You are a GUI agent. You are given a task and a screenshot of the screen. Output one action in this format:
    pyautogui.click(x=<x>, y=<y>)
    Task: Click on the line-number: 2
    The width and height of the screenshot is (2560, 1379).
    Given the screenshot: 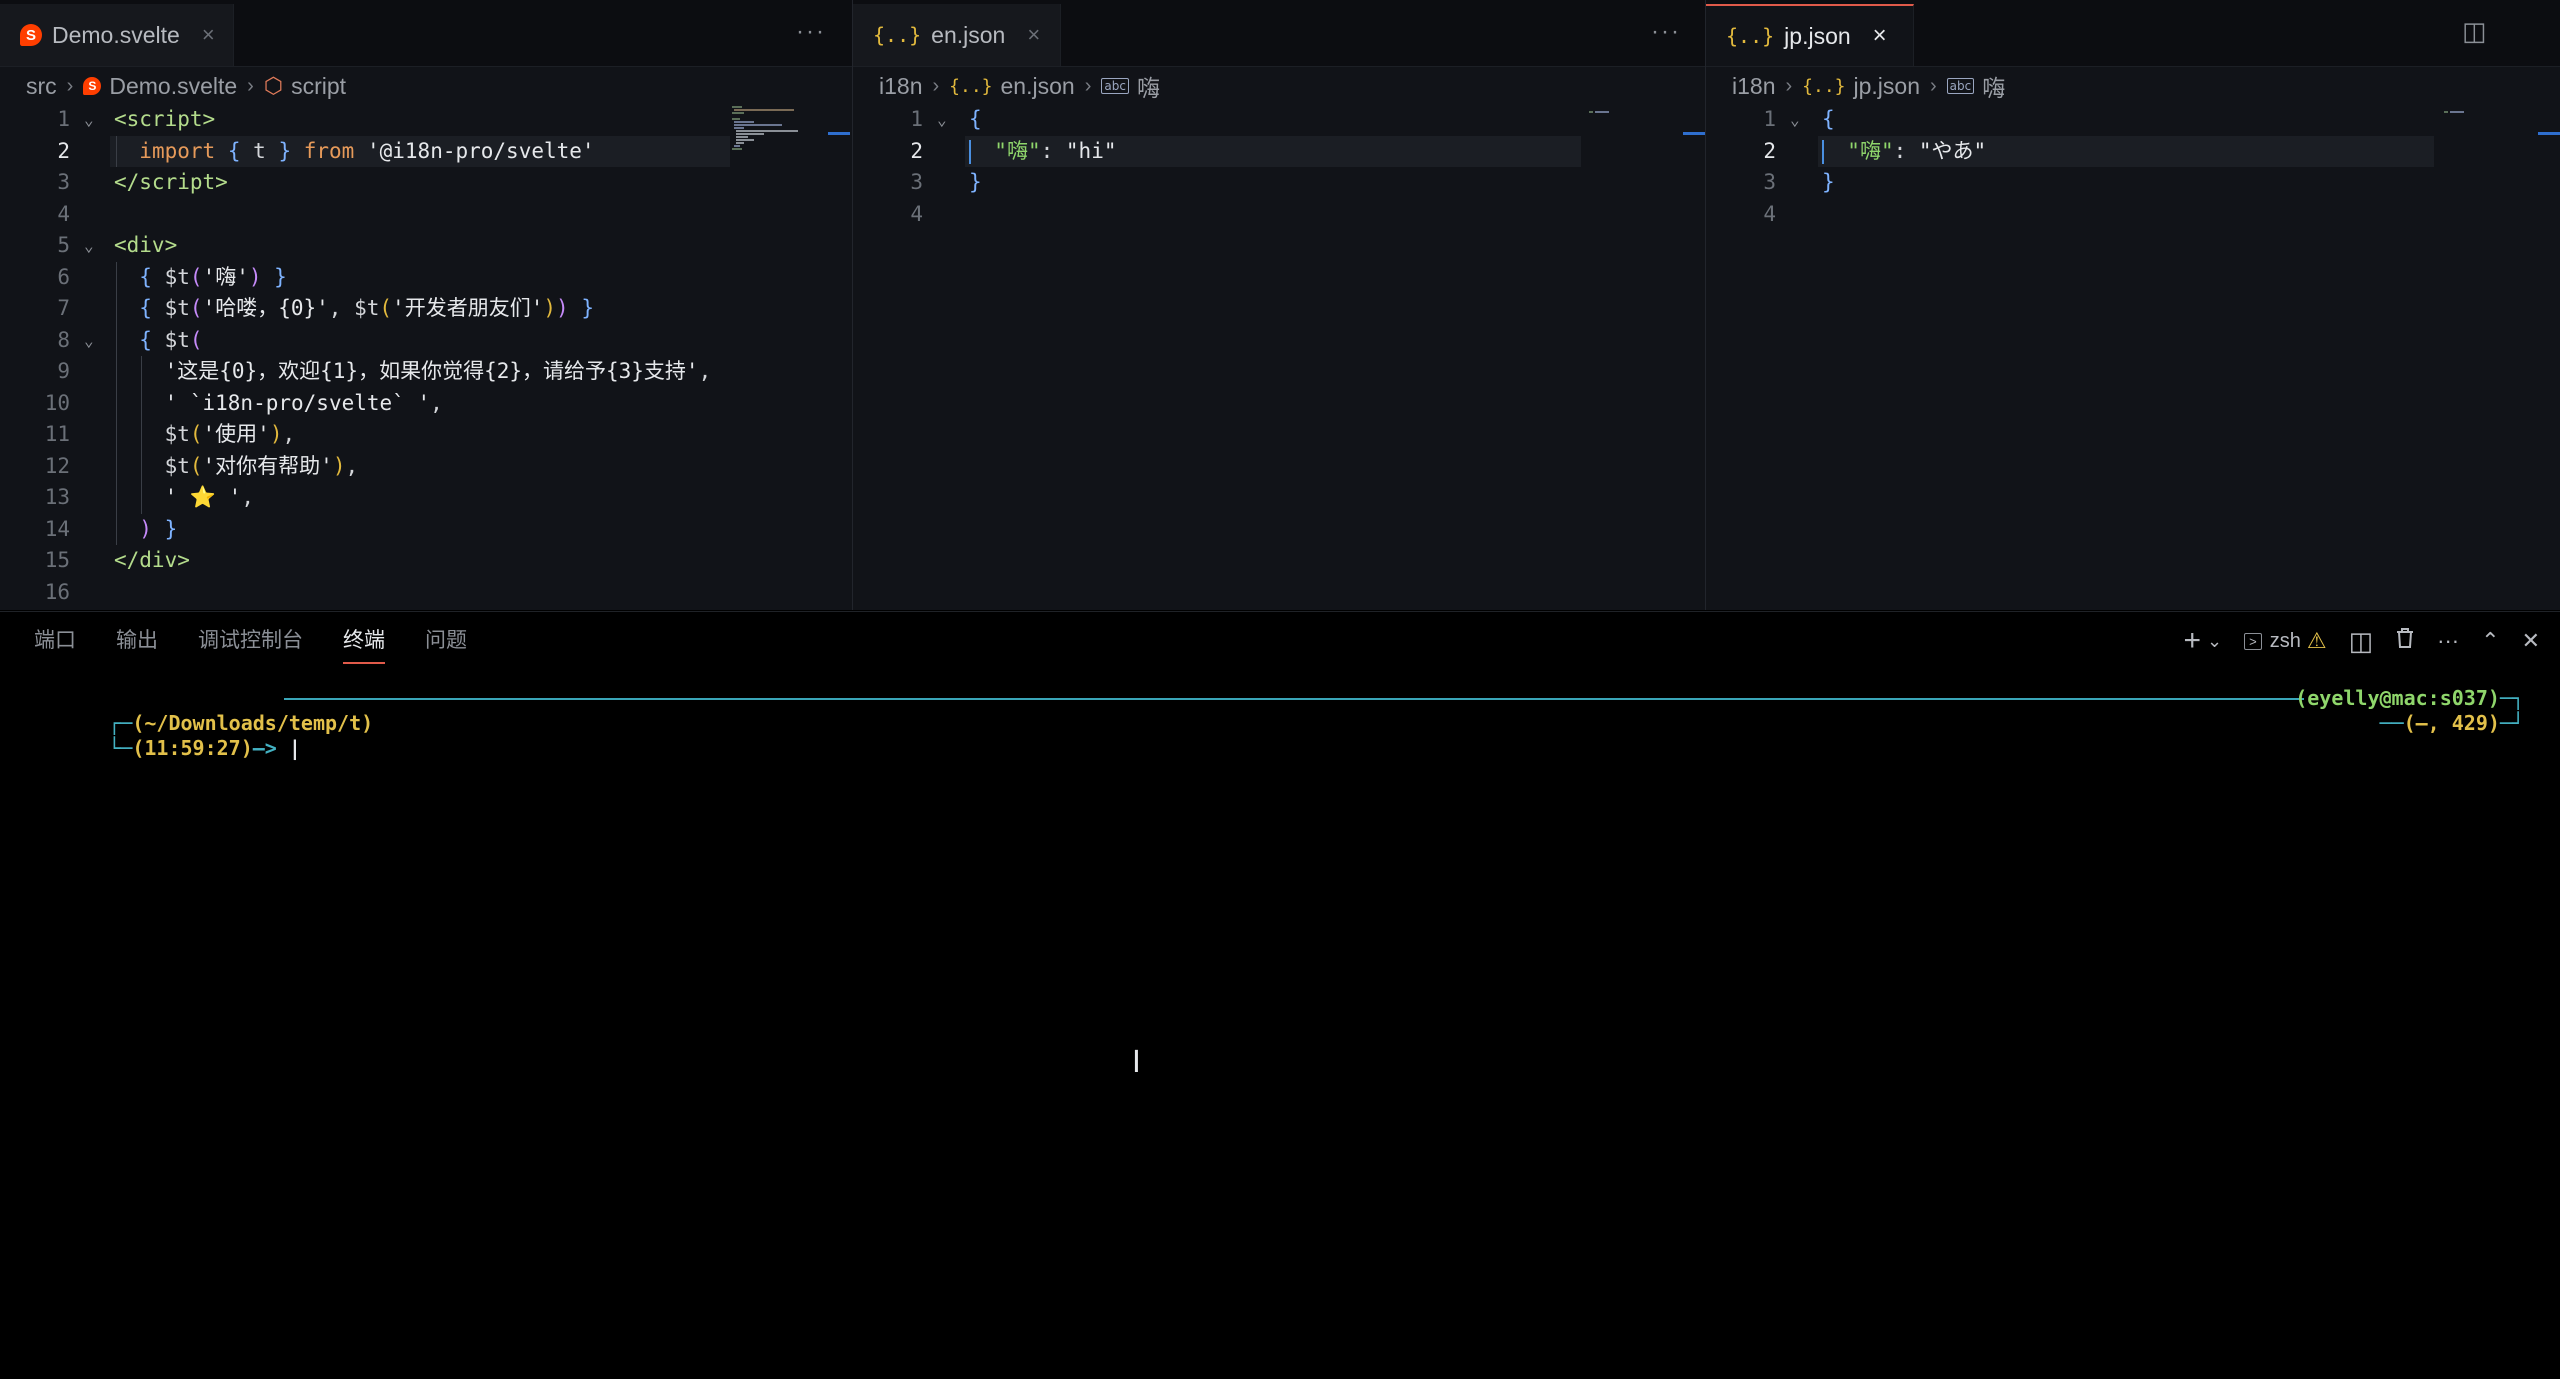 What is the action you would take?
    pyautogui.click(x=1769, y=150)
    